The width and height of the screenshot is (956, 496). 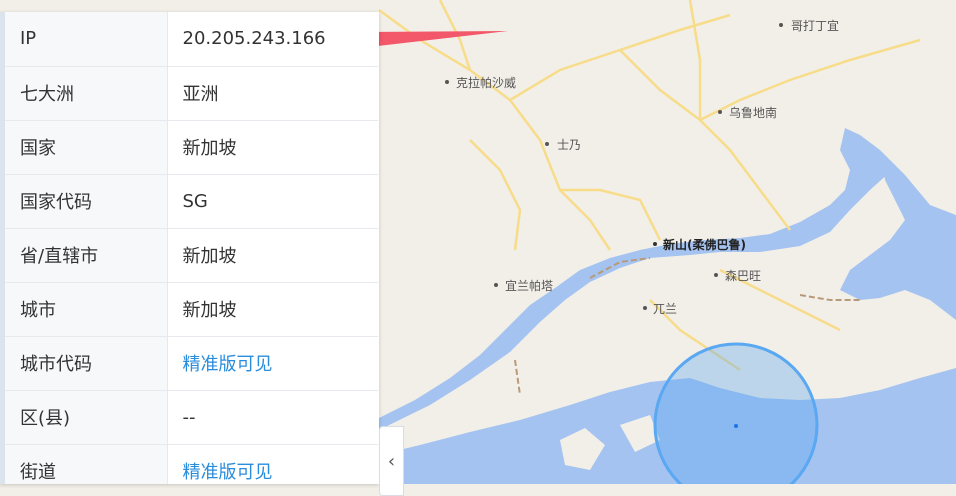 What do you see at coordinates (569, 145) in the screenshot?
I see `place-label: 士乃` at bounding box center [569, 145].